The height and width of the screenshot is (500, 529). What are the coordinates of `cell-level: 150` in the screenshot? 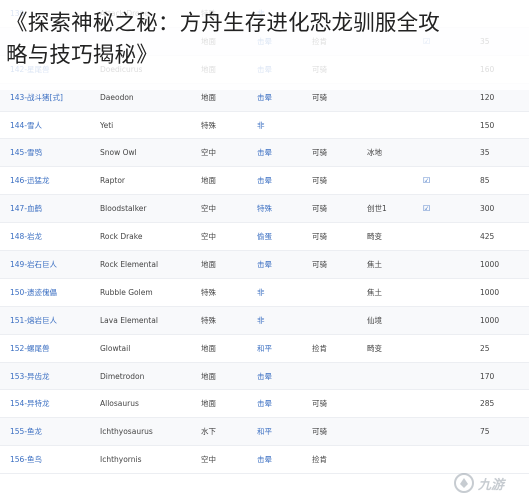 It's located at (499, 125).